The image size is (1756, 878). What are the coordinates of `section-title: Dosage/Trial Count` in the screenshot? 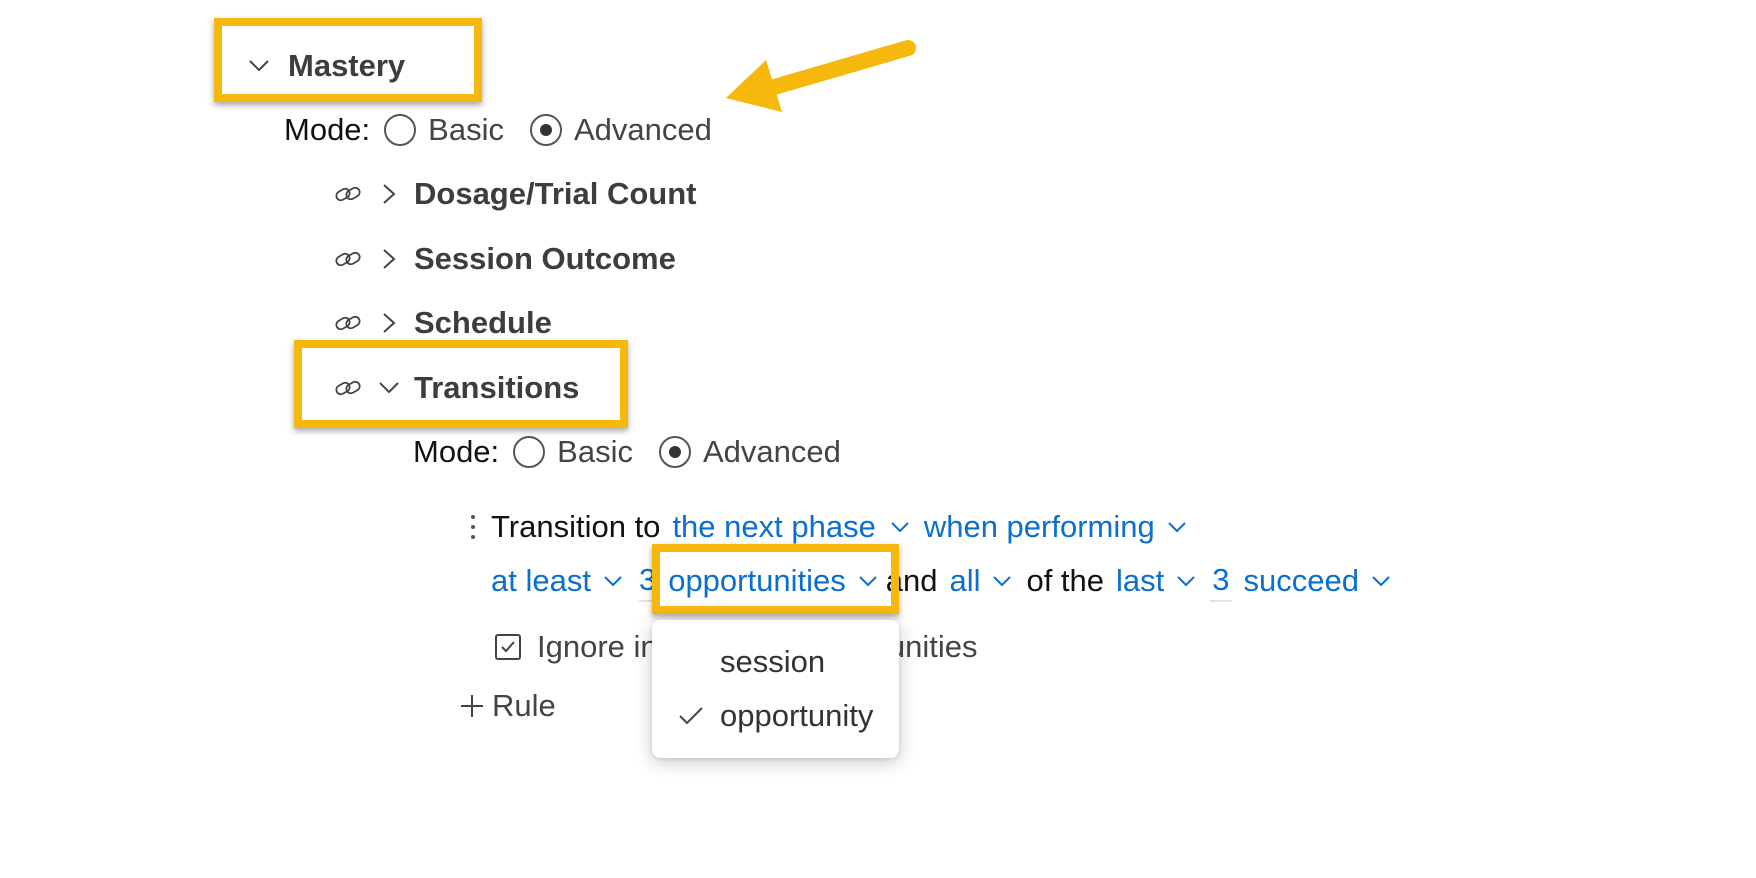 It's located at (555, 193).